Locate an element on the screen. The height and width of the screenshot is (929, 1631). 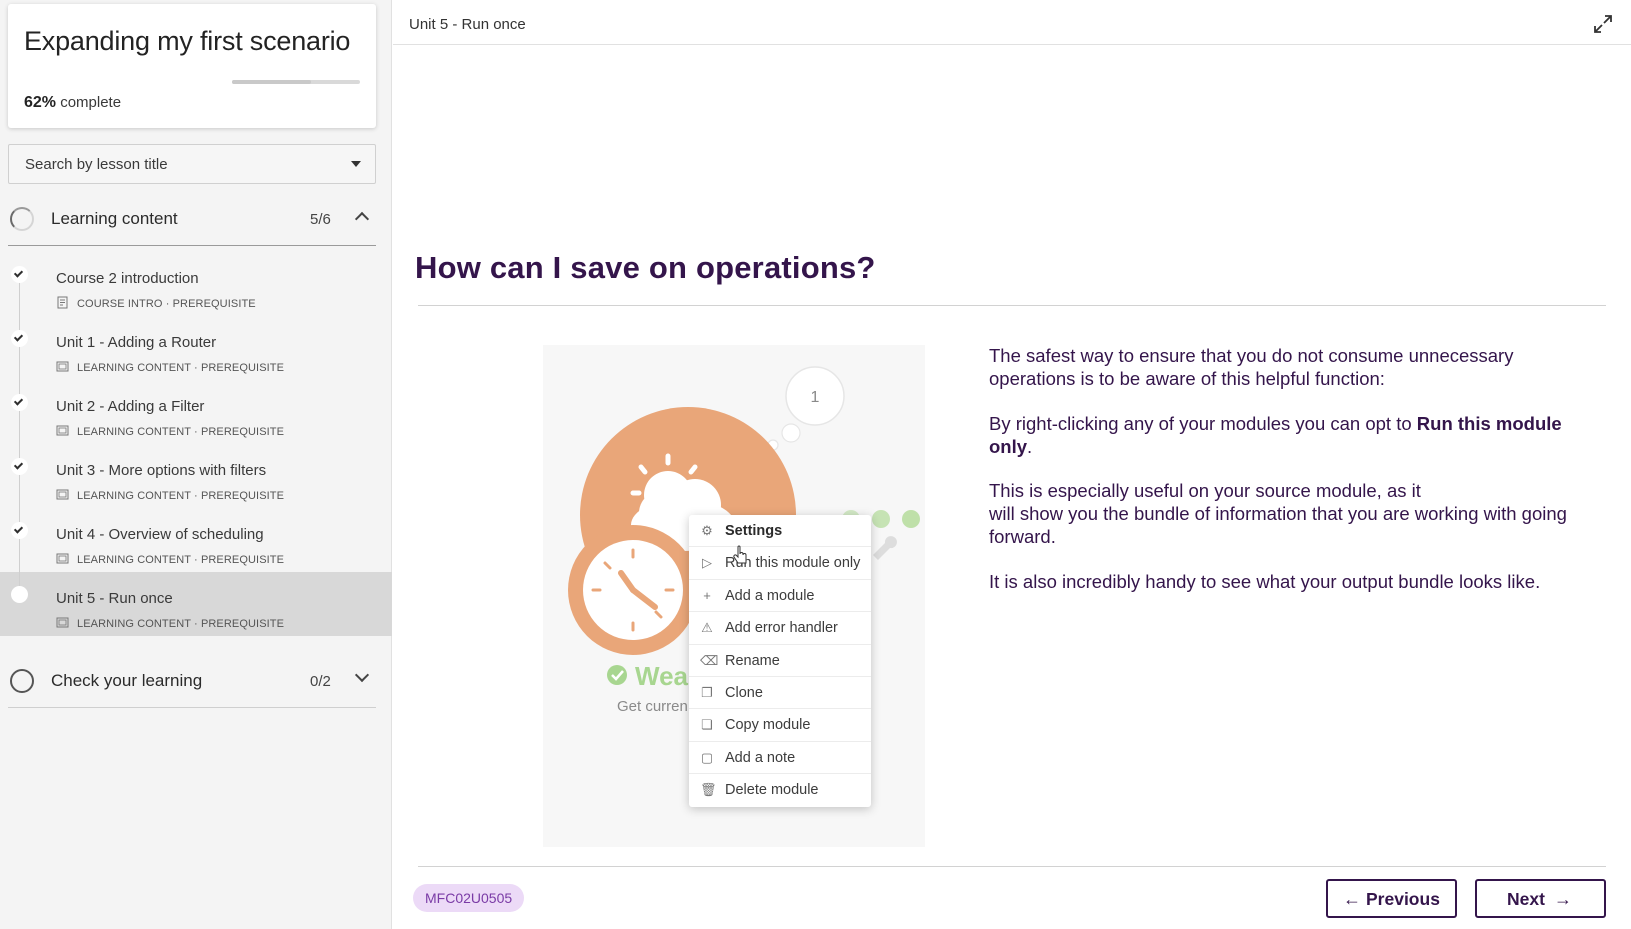
next-label: Next is located at coordinates (1526, 899).